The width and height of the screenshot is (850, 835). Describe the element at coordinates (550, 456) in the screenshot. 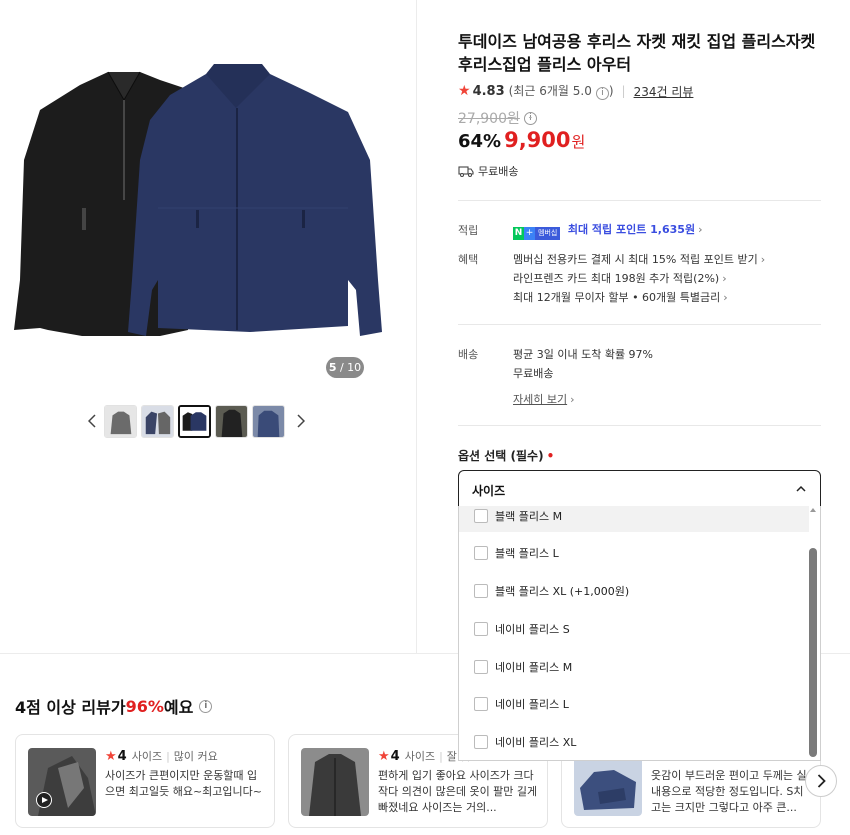

I see `required-mark: •` at that location.